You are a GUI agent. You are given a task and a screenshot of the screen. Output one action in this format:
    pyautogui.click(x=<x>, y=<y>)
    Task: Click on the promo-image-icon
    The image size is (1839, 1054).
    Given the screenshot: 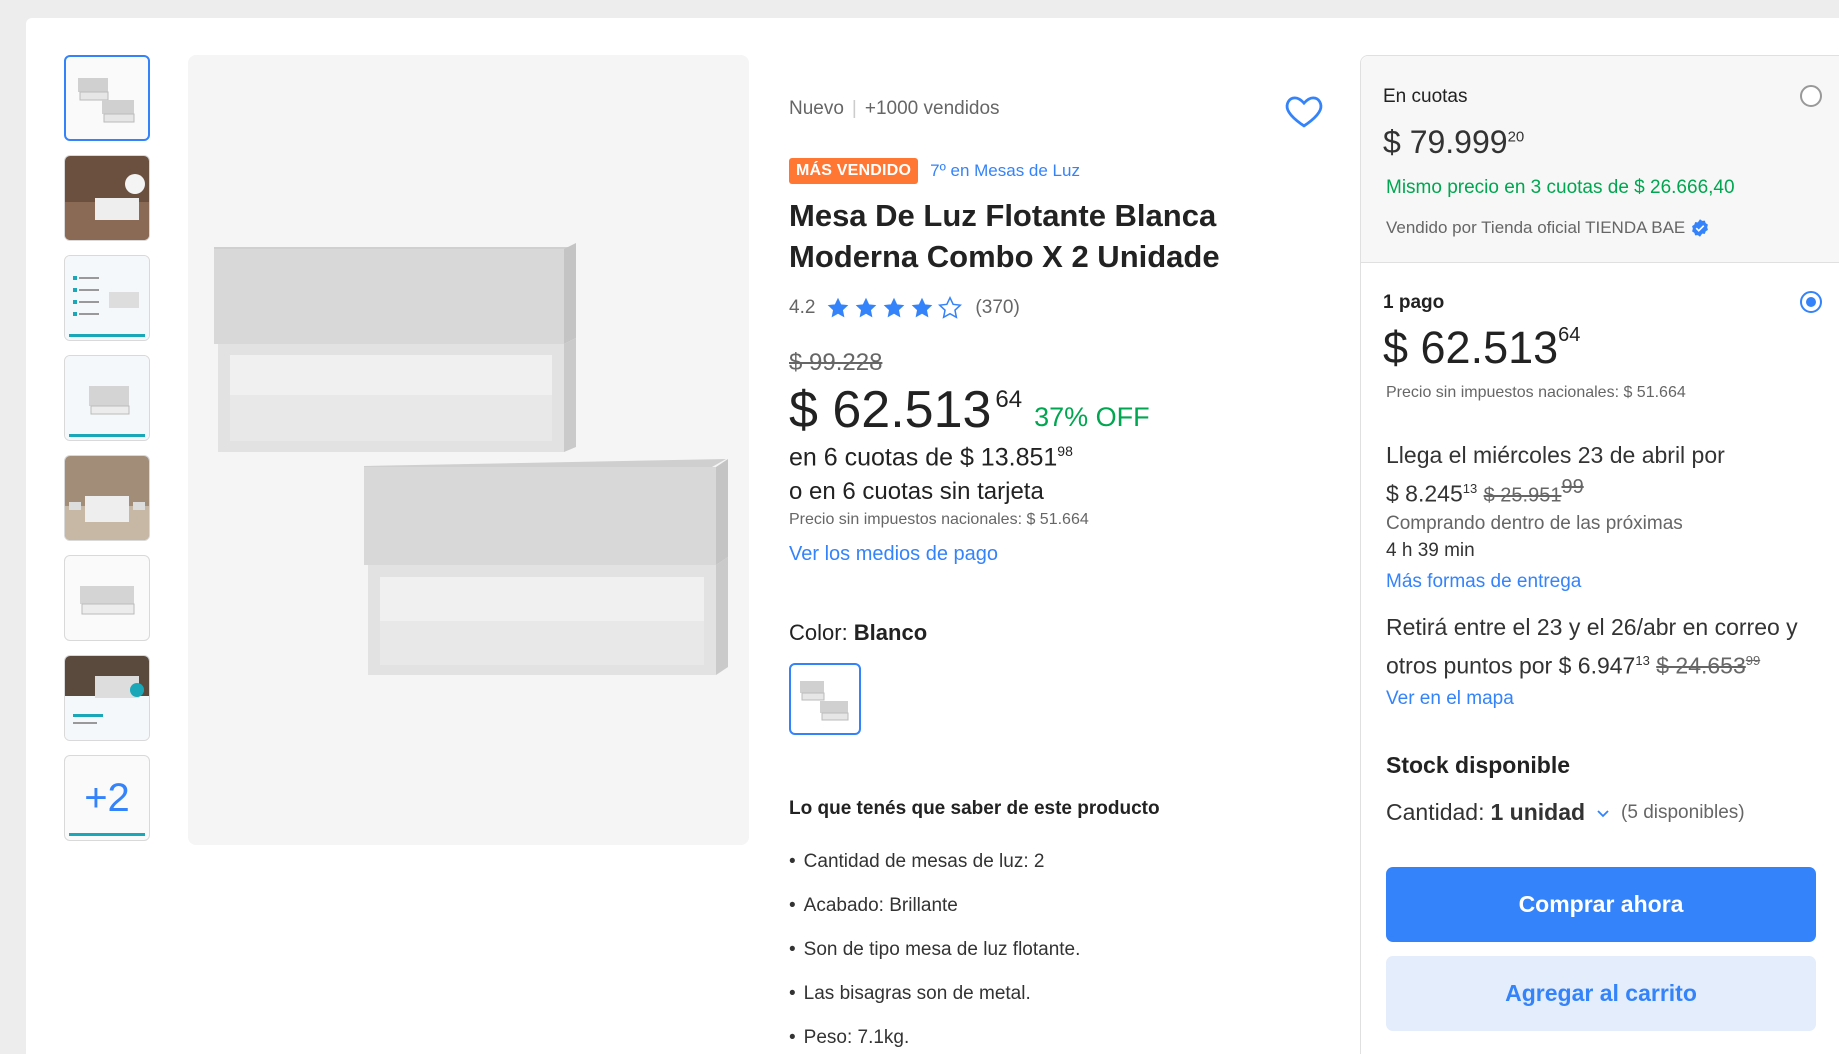 What is the action you would take?
    pyautogui.click(x=107, y=698)
    